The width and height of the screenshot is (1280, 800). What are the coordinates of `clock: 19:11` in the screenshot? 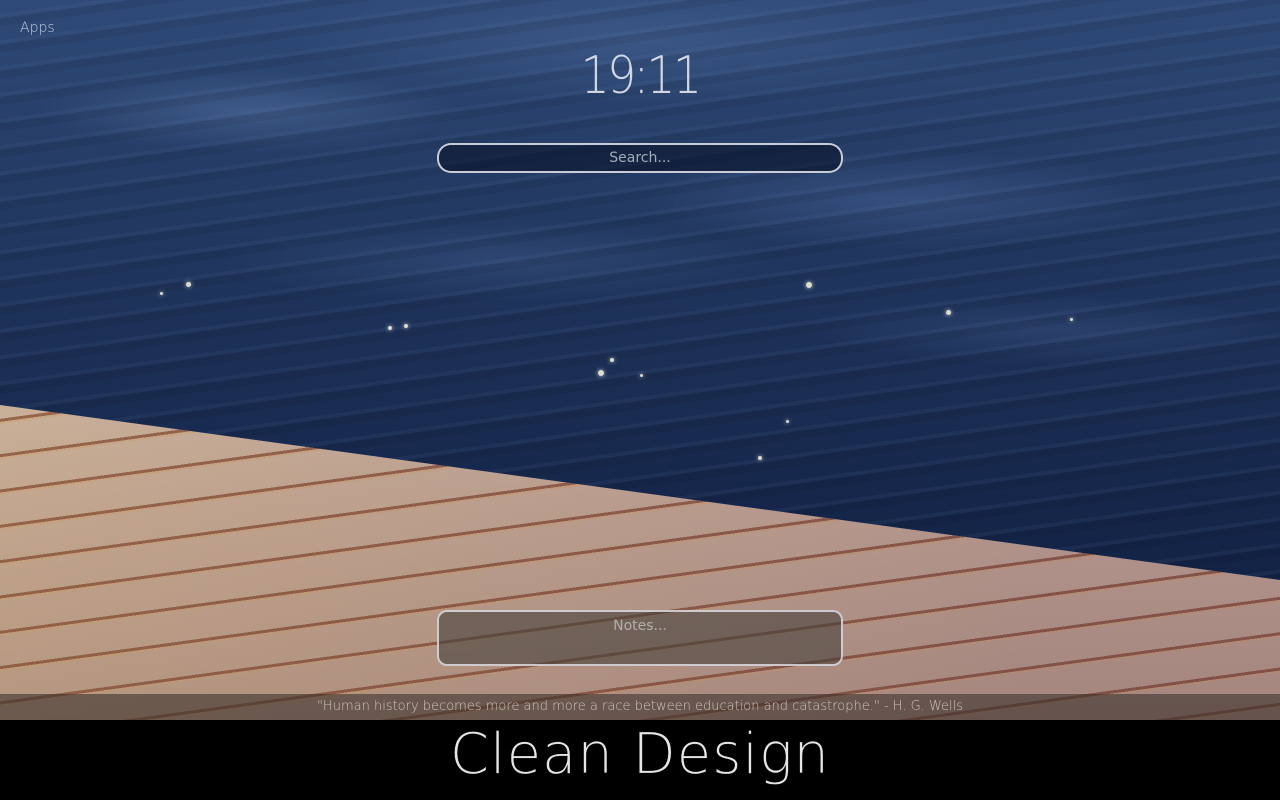 It's located at (641, 76).